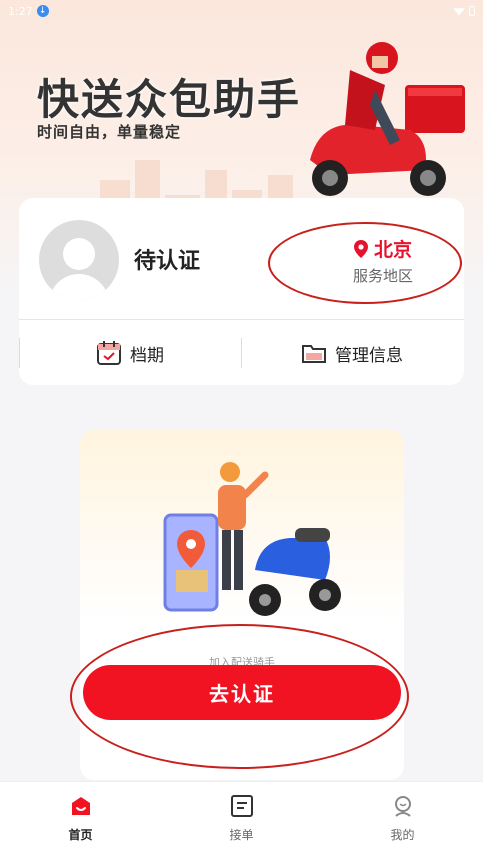 This screenshot has width=483, height=858. I want to click on schedule-label: 档期, so click(147, 355).